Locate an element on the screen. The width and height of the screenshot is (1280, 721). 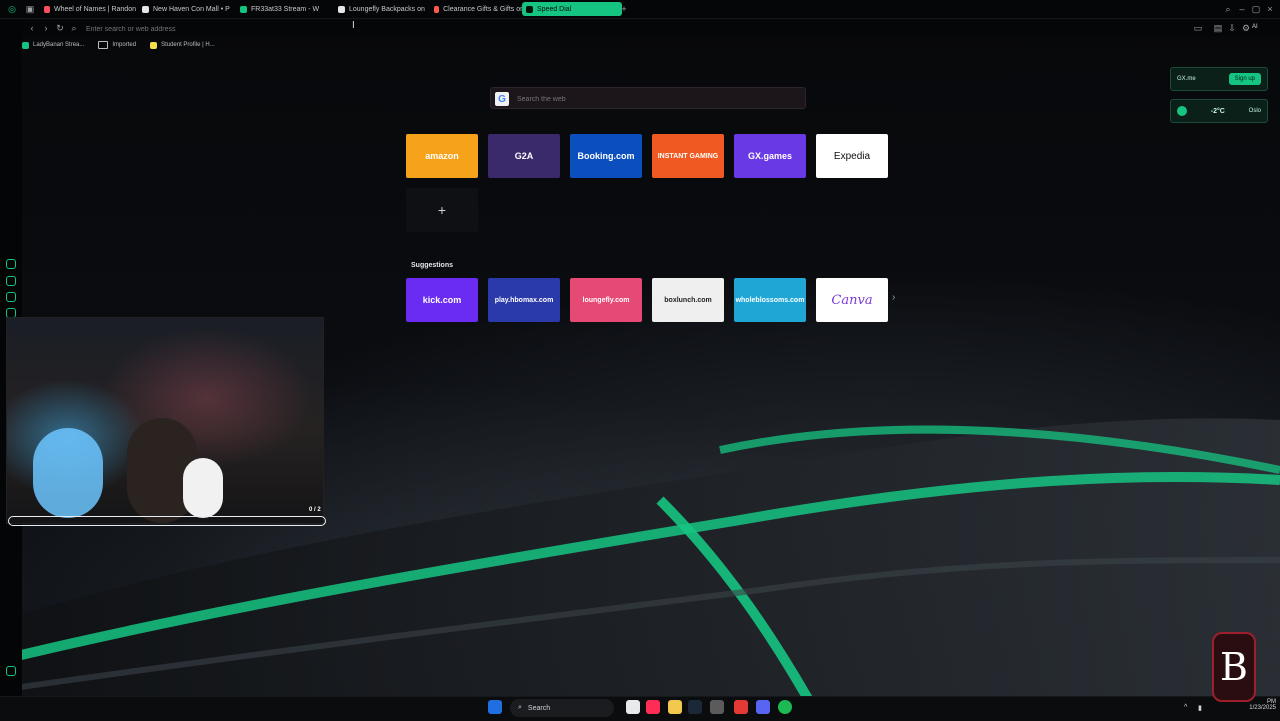
tile-label: GX.games is located at coordinates (770, 156).